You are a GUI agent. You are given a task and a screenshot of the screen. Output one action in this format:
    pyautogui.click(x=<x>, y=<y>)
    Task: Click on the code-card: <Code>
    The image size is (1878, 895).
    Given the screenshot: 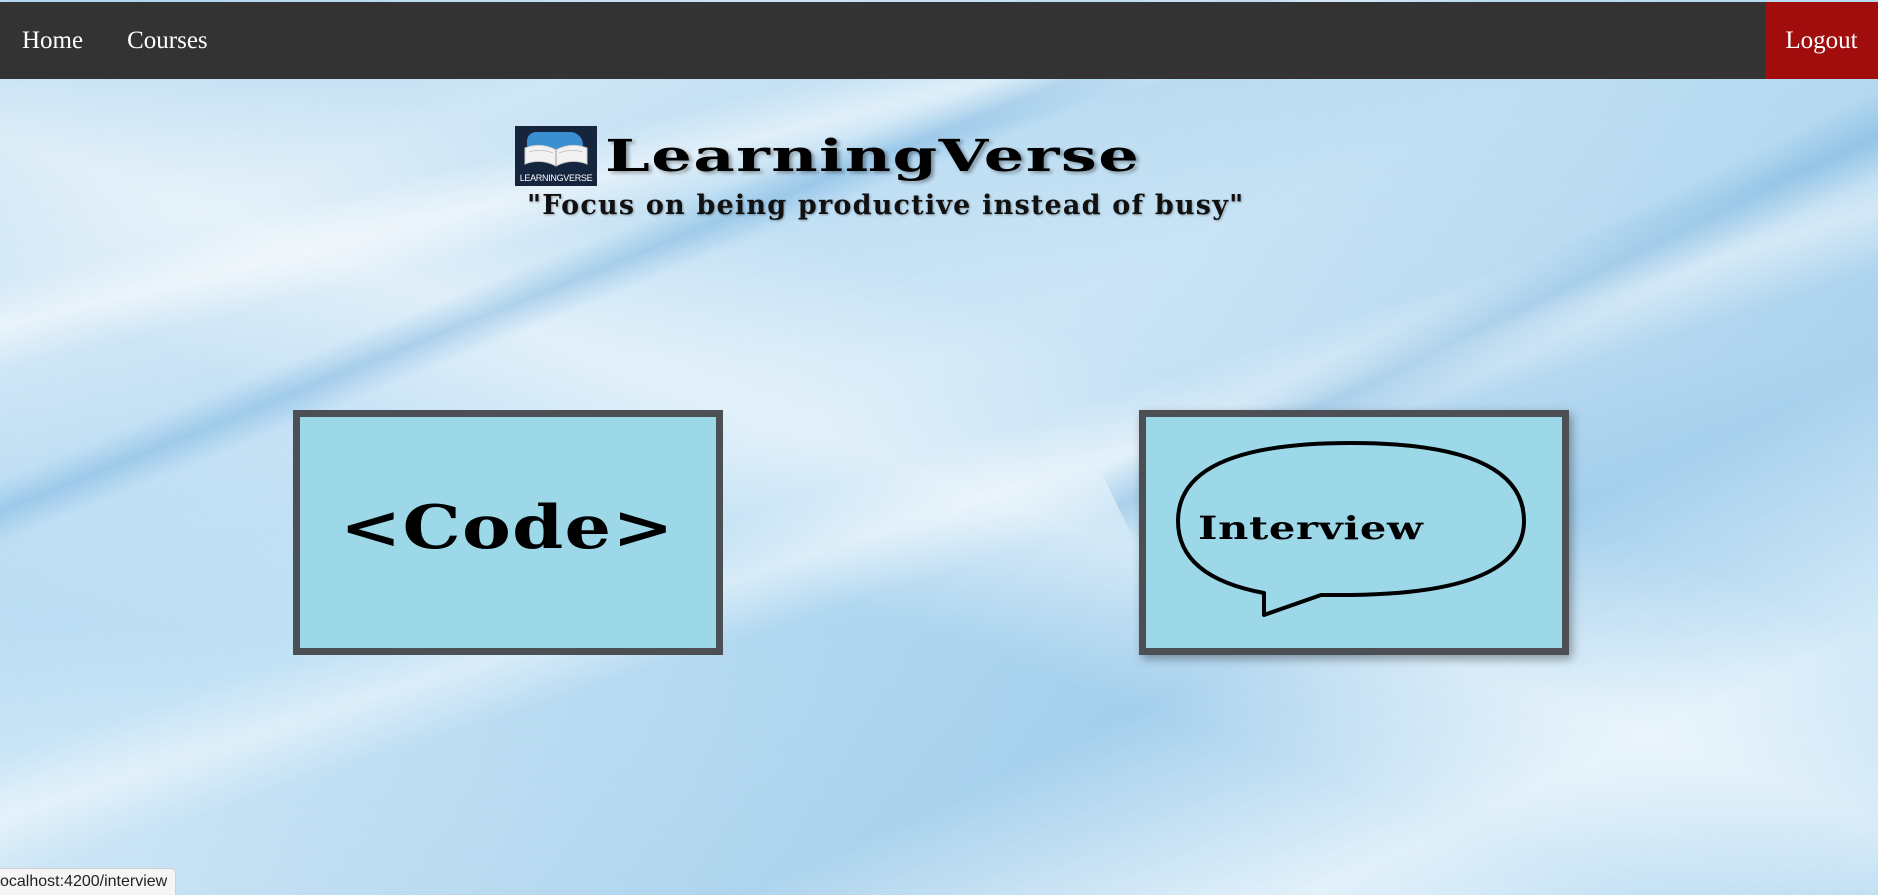 What is the action you would take?
    pyautogui.click(x=508, y=532)
    